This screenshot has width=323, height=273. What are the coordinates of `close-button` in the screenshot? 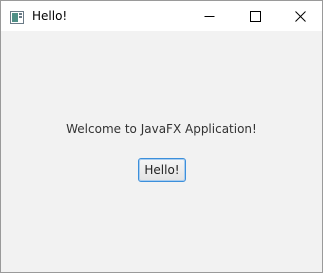 It's located at (300, 16).